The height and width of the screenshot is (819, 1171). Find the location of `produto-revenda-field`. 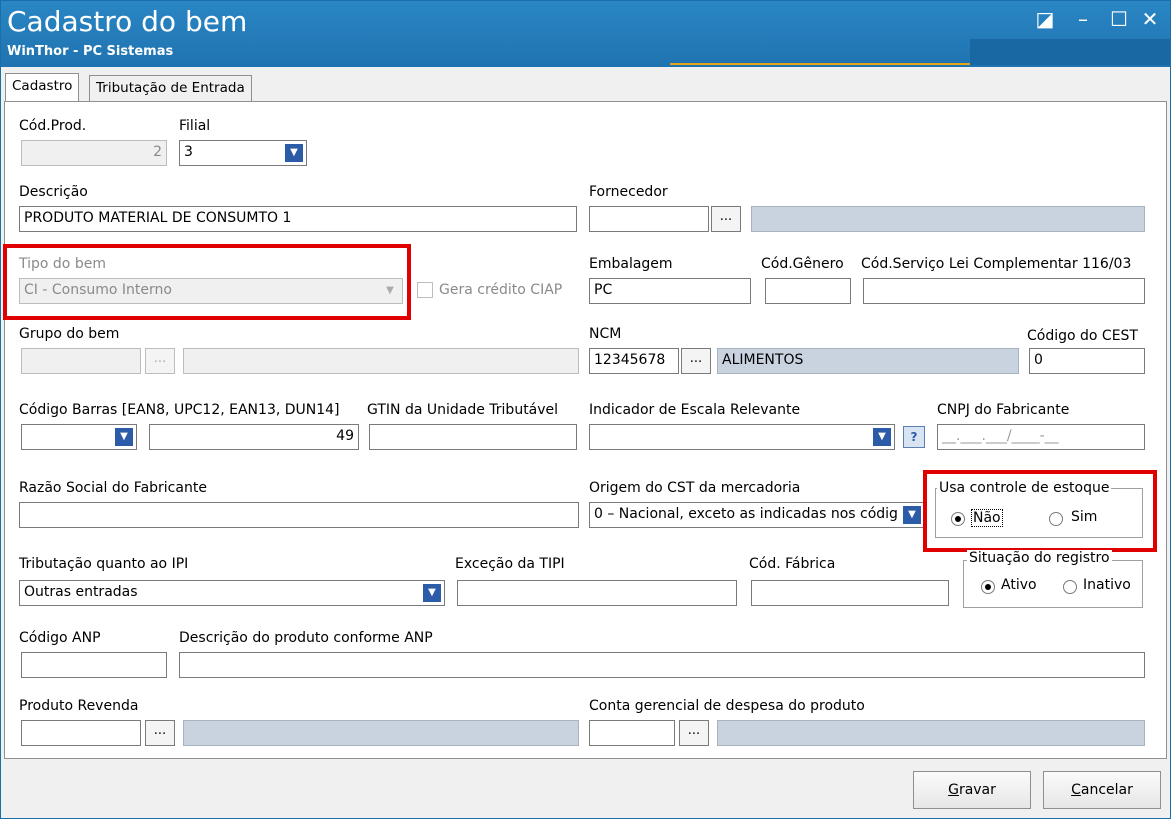

produto-revenda-field is located at coordinates (81, 733).